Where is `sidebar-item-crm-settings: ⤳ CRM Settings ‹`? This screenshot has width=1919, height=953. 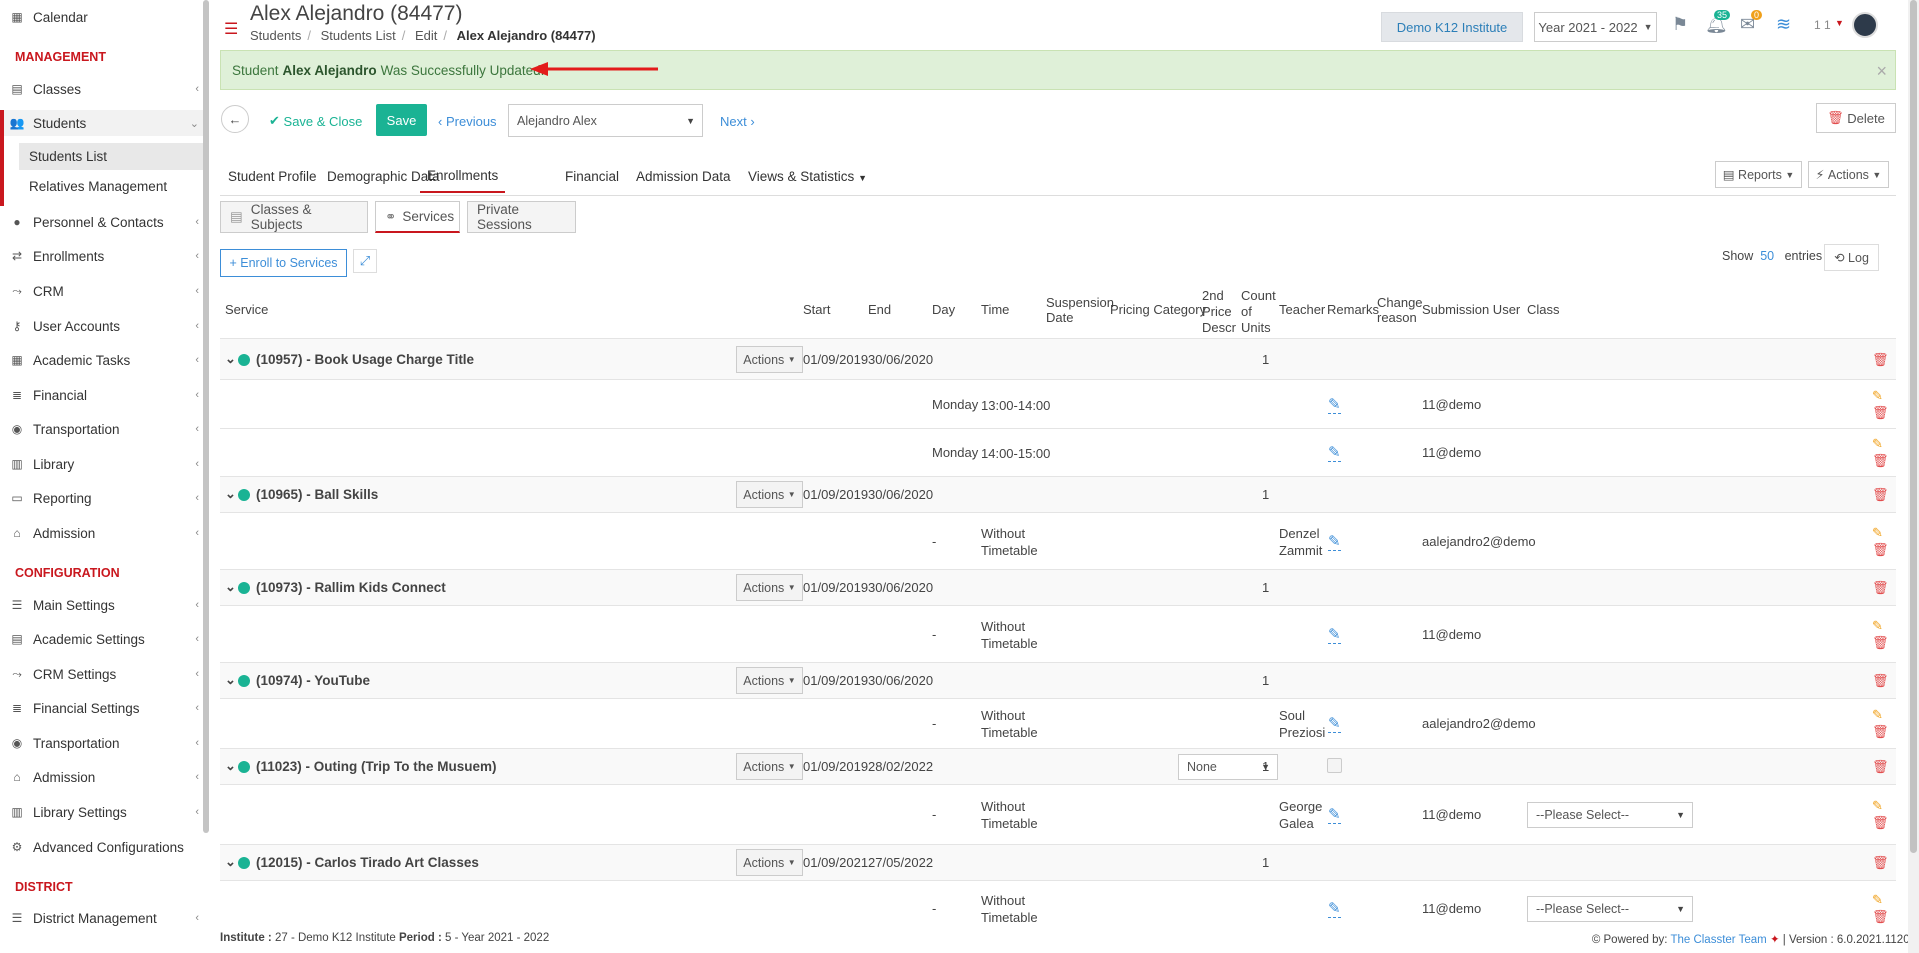
sidebar-item-crm-settings: ⤳ CRM Settings ‹ is located at coordinates (101, 674).